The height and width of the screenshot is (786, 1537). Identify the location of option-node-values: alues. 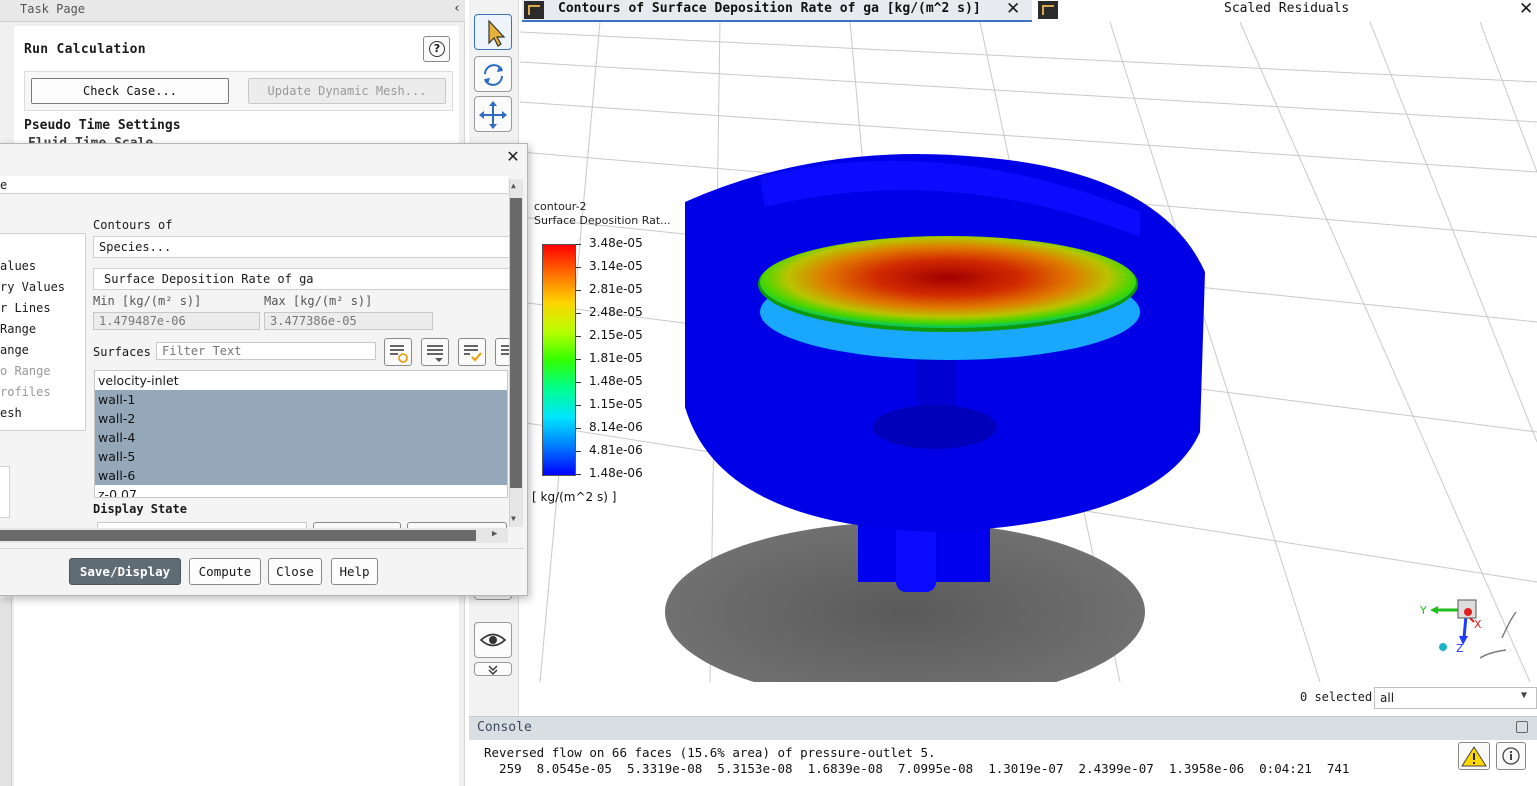
(18, 266).